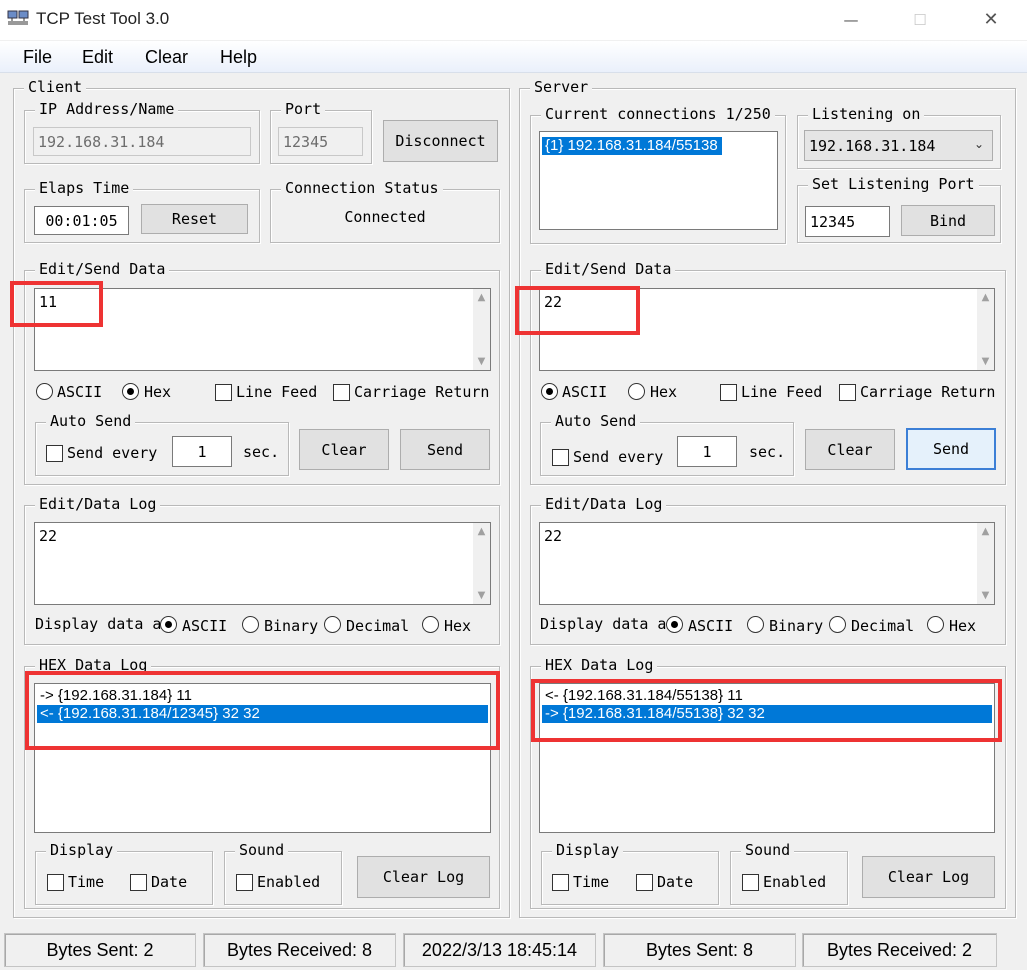  Describe the element at coordinates (549, 391) in the screenshot. I see `server-mode-ascii-radio` at that location.